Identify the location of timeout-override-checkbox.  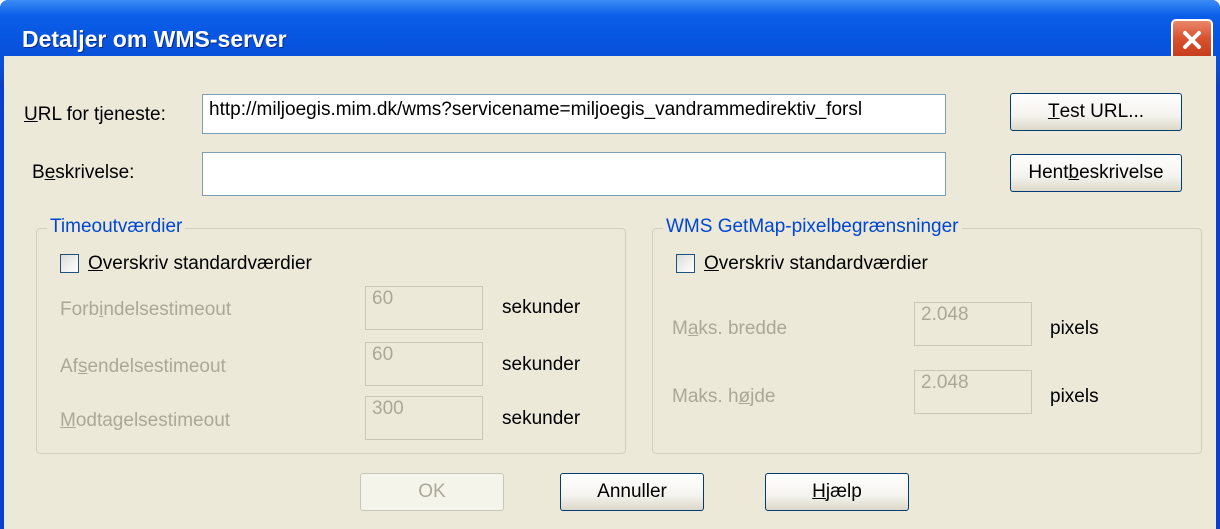
(69, 263).